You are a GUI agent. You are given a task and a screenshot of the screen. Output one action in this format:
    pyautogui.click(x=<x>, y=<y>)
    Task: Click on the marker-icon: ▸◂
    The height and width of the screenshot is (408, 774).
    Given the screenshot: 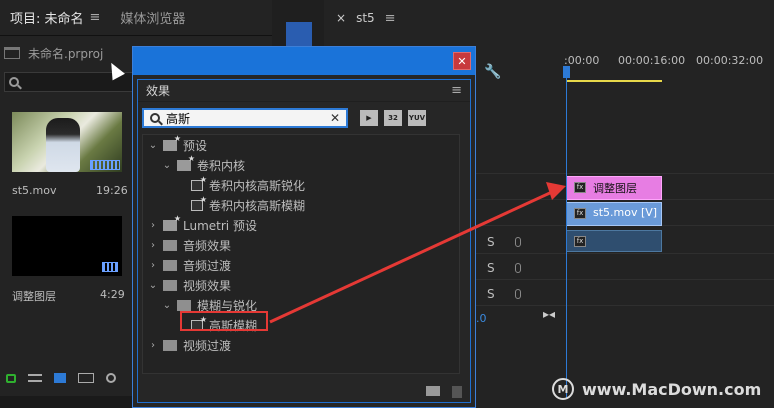 What is the action you would take?
    pyautogui.click(x=549, y=314)
    